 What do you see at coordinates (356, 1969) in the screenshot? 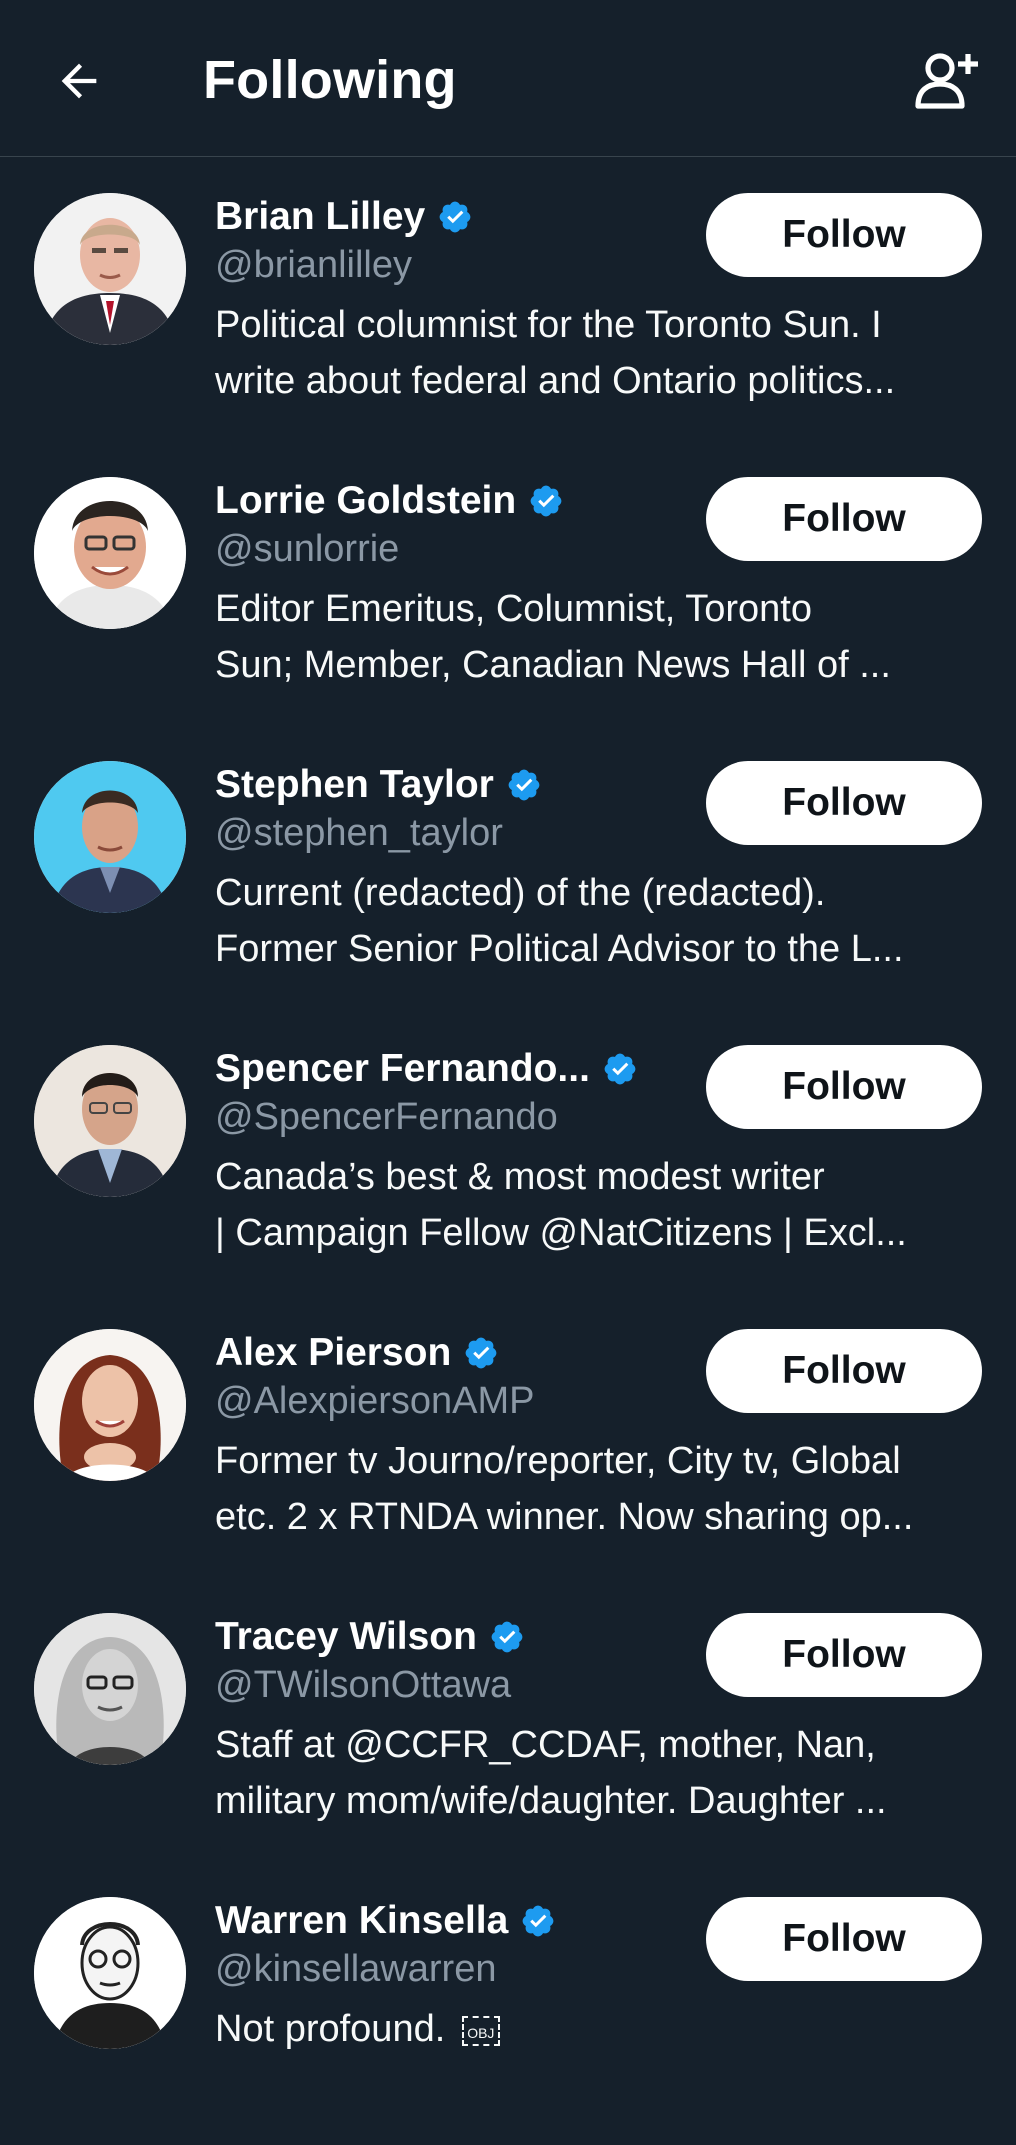
I see `user-handle: @kinsellawarren` at bounding box center [356, 1969].